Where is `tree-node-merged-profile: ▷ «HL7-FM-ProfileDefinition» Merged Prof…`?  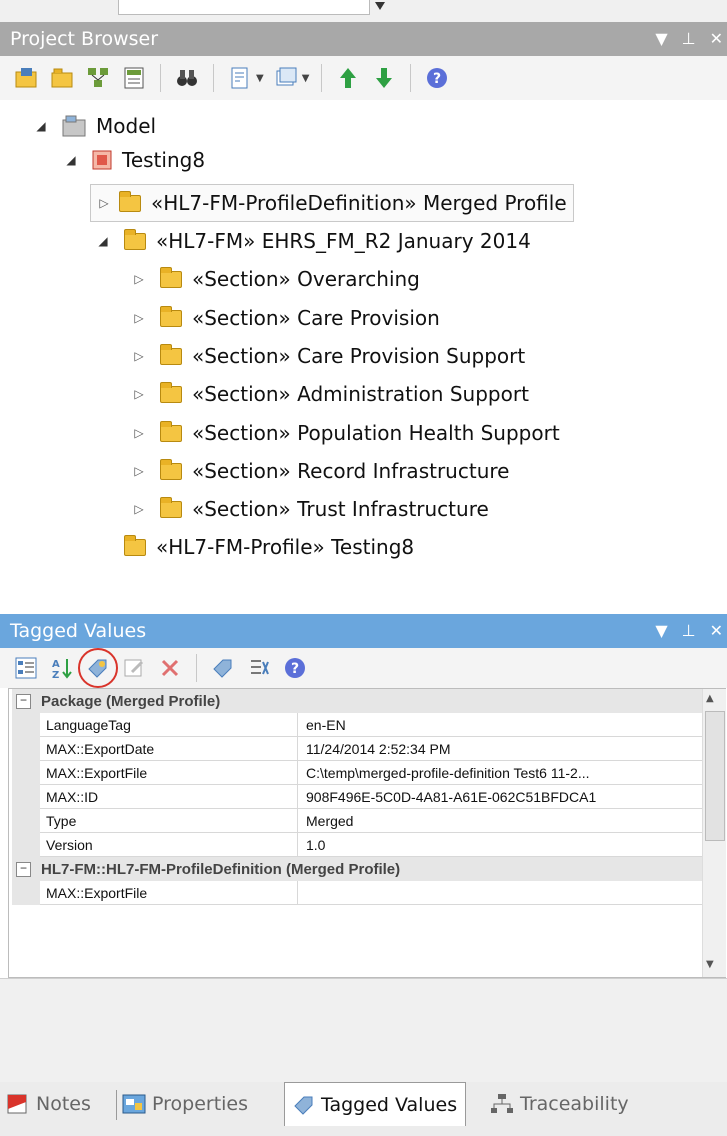
tree-node-merged-profile: ▷ «HL7-FM-ProfileDefinition» Merged Prof… is located at coordinates (332, 203).